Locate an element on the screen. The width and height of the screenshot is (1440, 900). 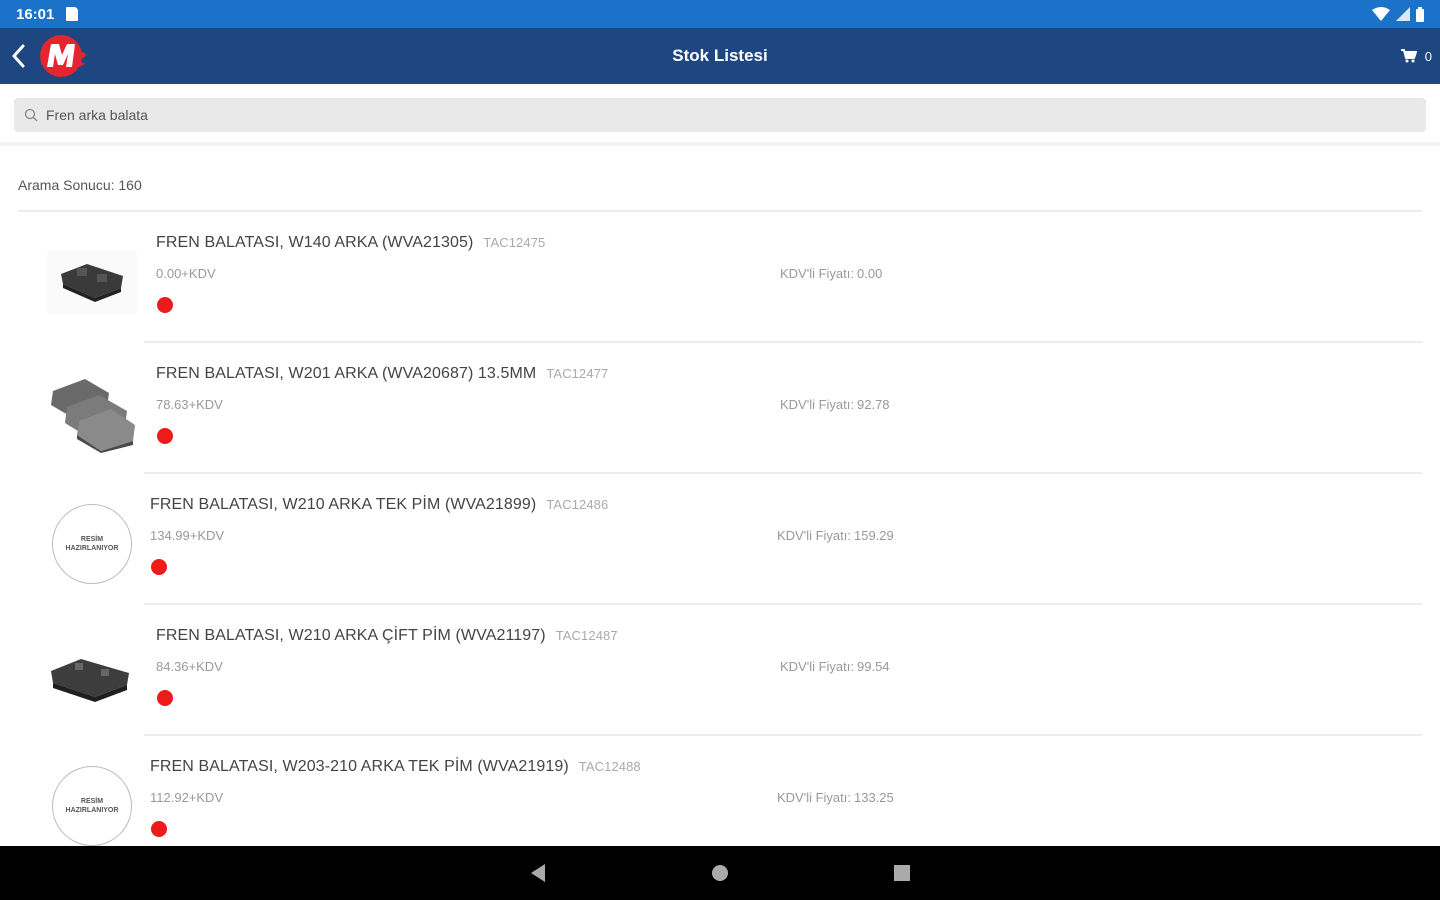
sd-card-icon is located at coordinates (72, 14).